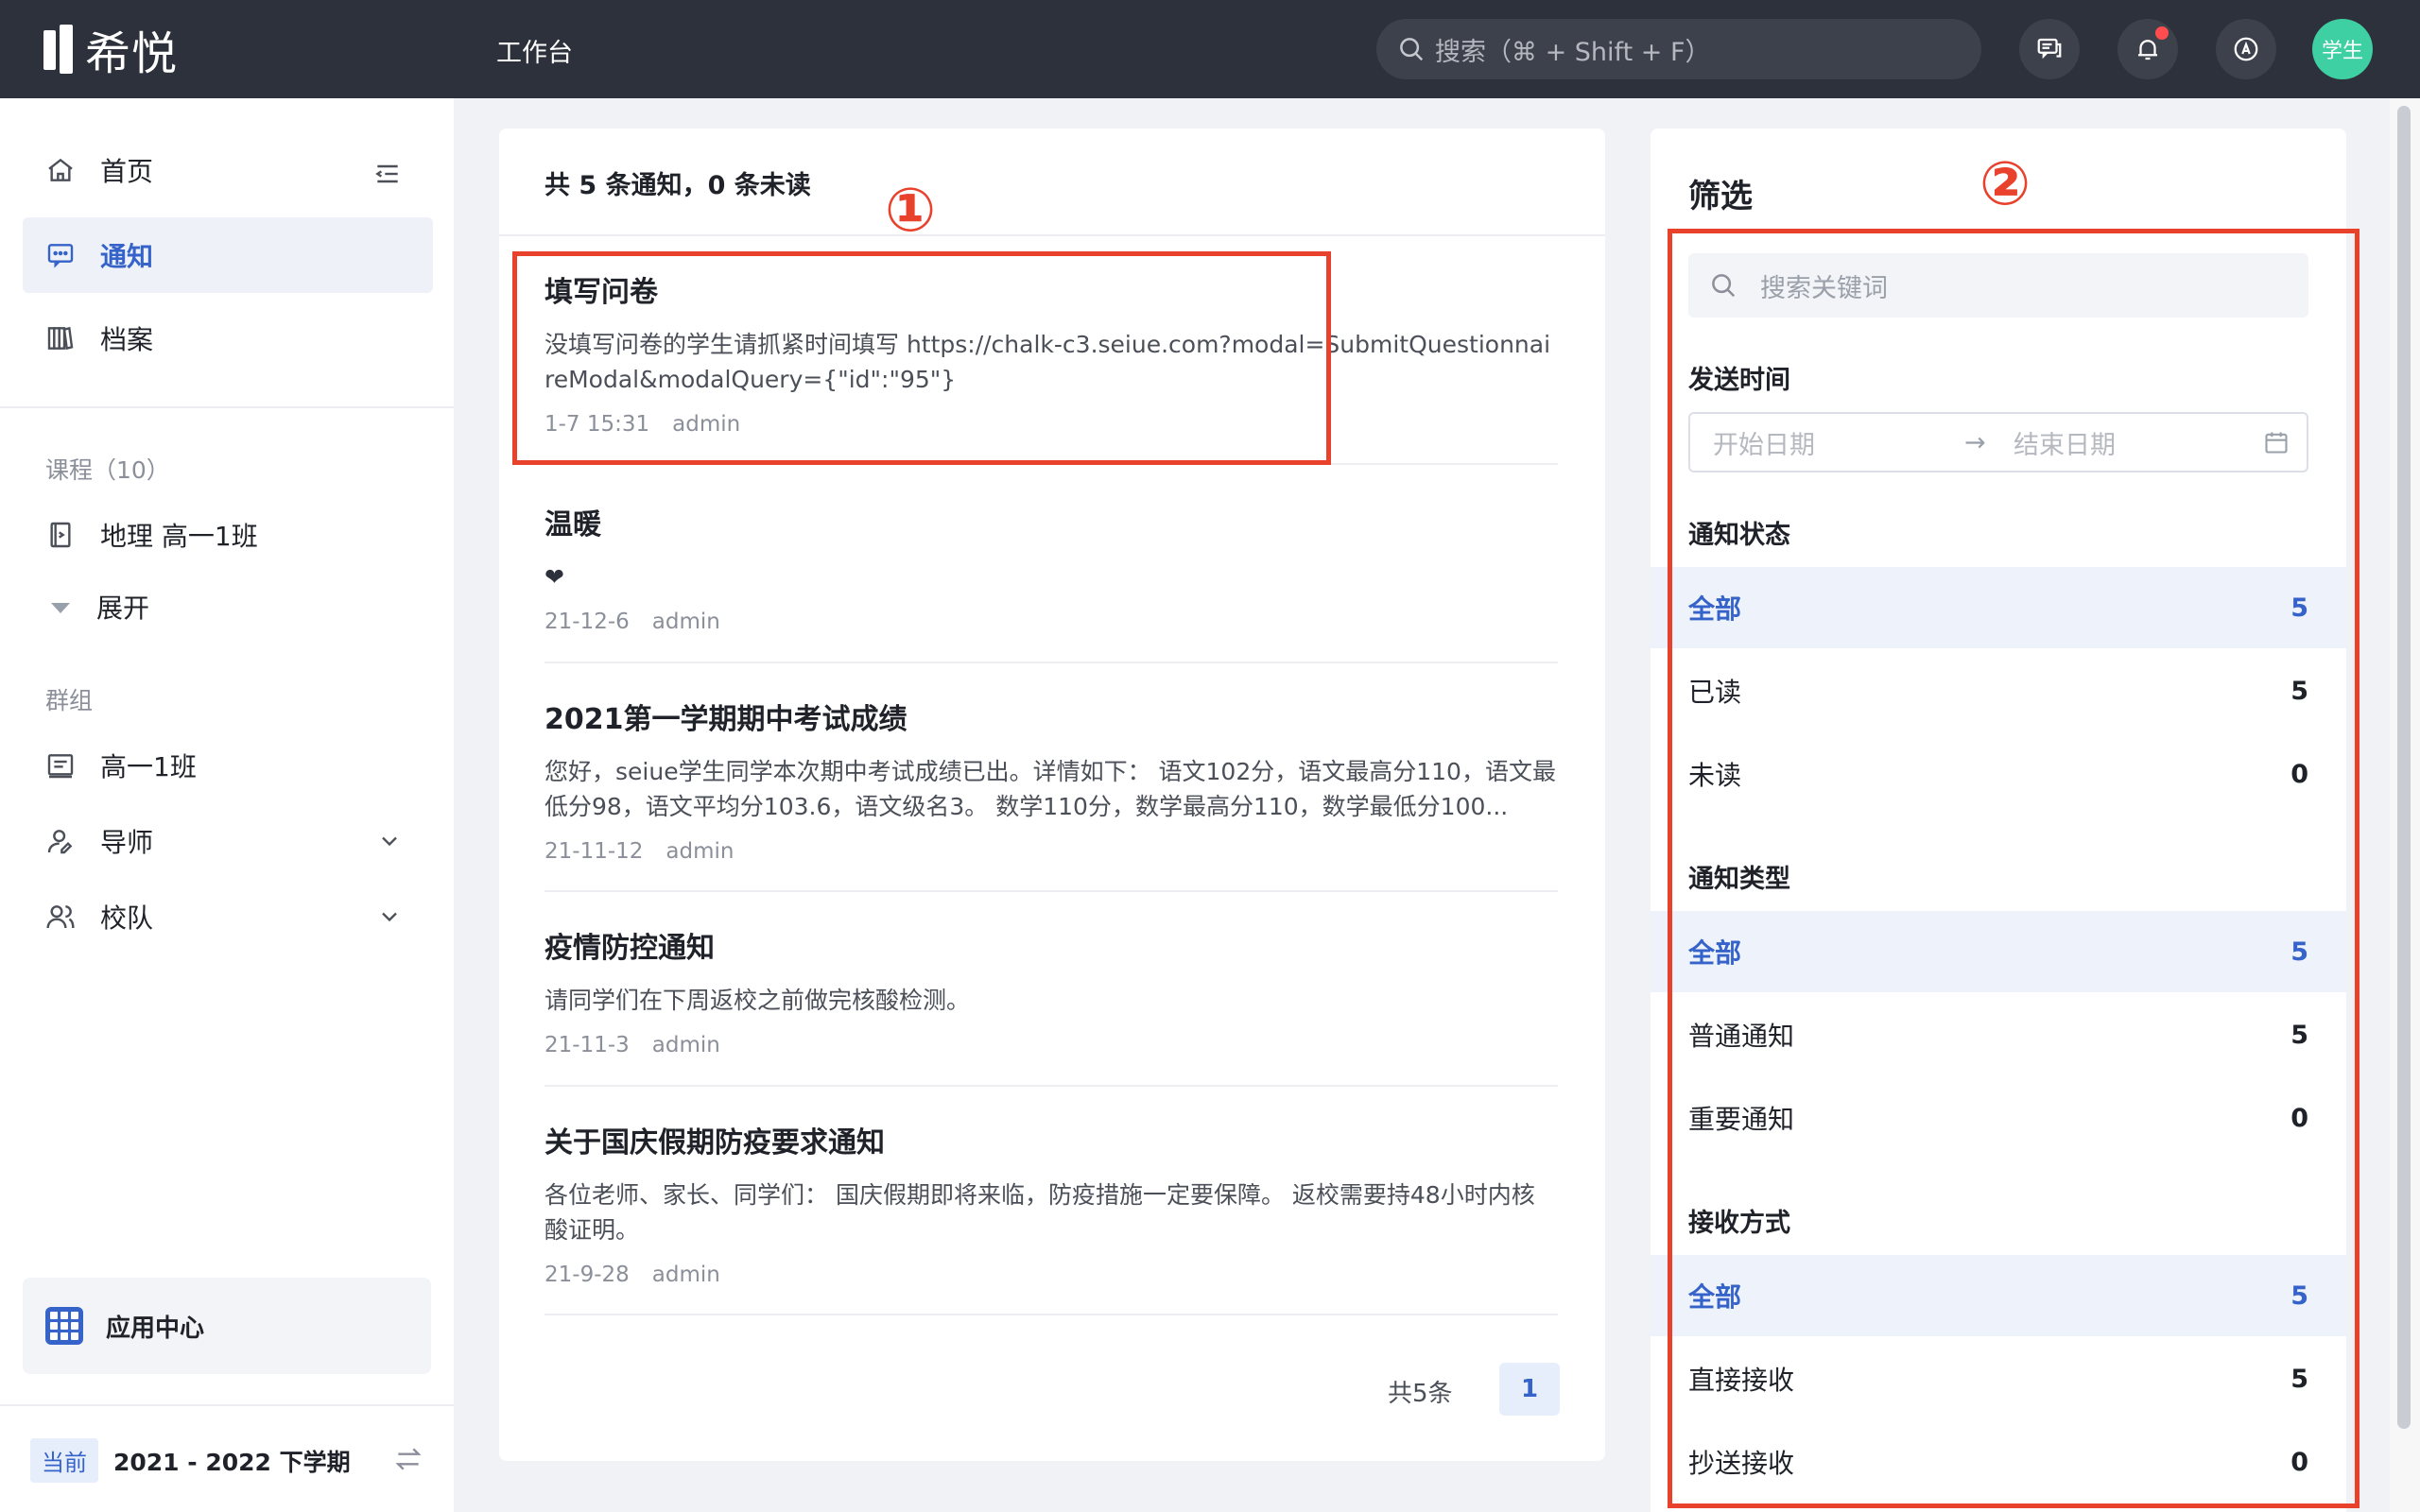 This screenshot has width=2420, height=1512. I want to click on sidebar-item-label: 导师, so click(127, 842).